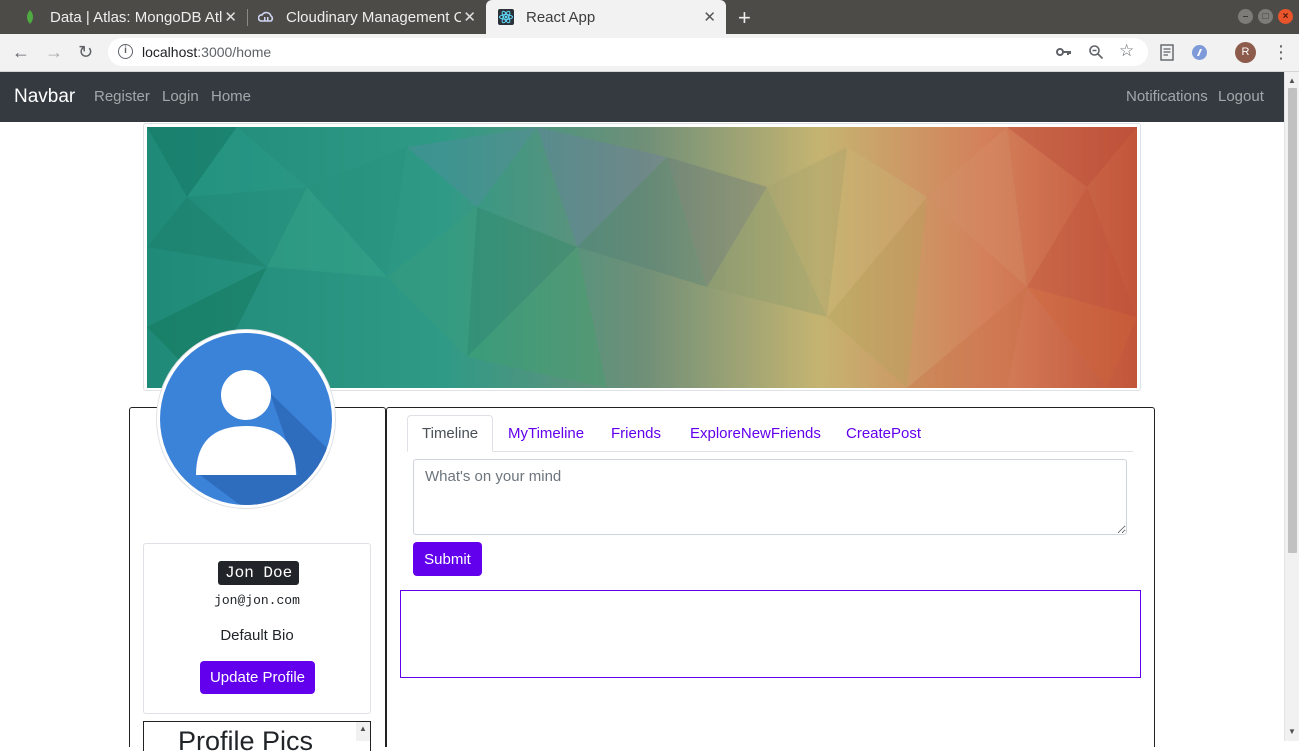 This screenshot has height=751, width=1299. I want to click on scrollbar-thumb, so click(1292, 320).